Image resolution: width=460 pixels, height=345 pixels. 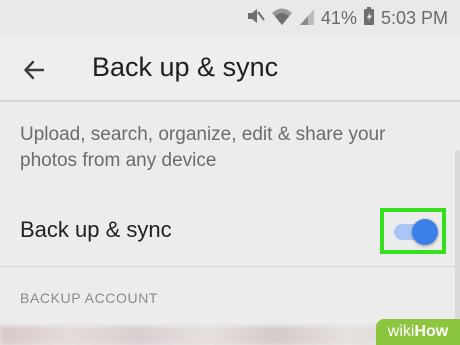 I want to click on battery-percent: 41%, so click(x=338, y=17).